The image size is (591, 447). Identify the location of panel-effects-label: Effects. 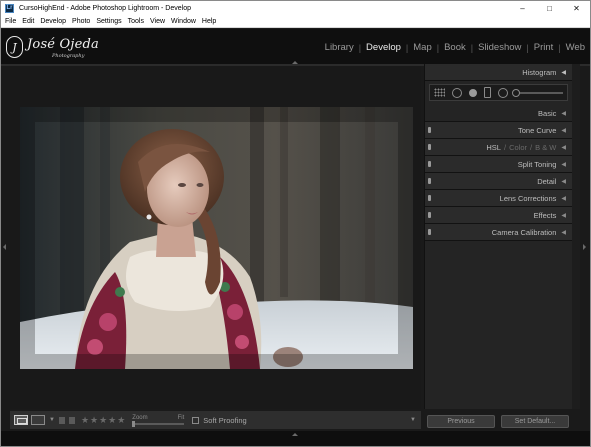
(545, 215).